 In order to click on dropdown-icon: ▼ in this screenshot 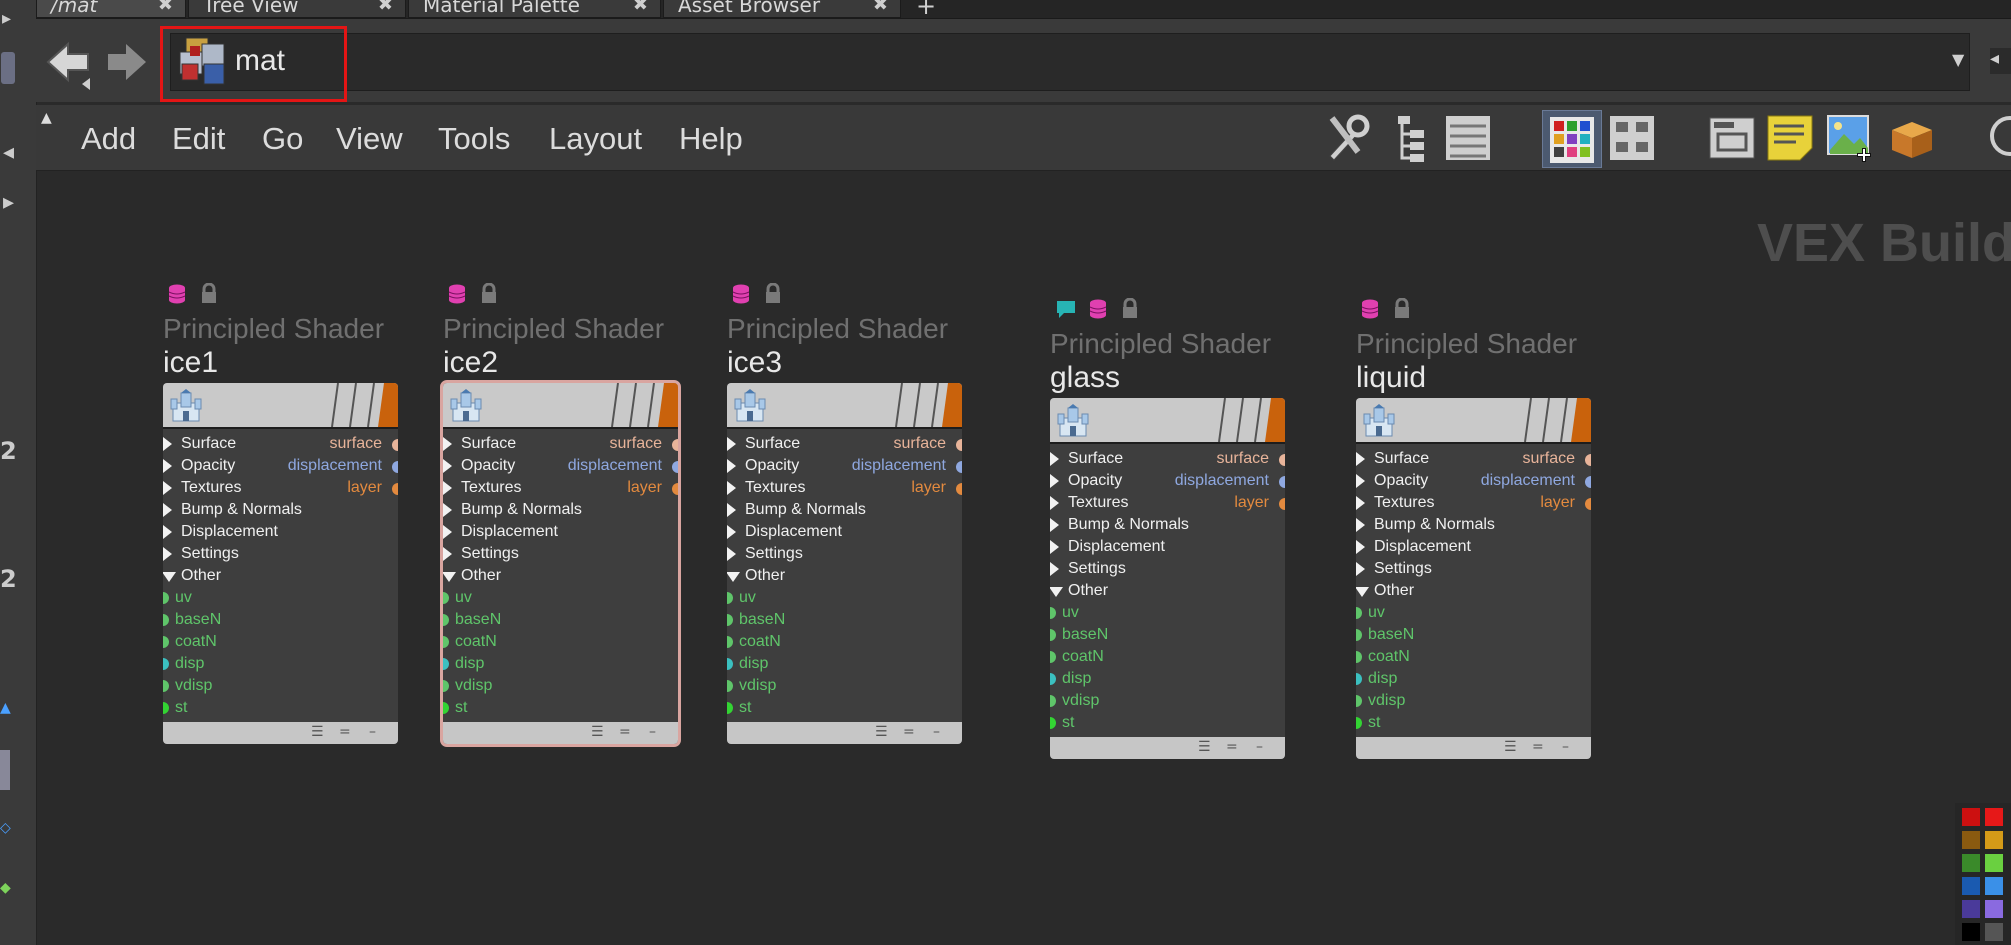, I will do `click(1958, 59)`.